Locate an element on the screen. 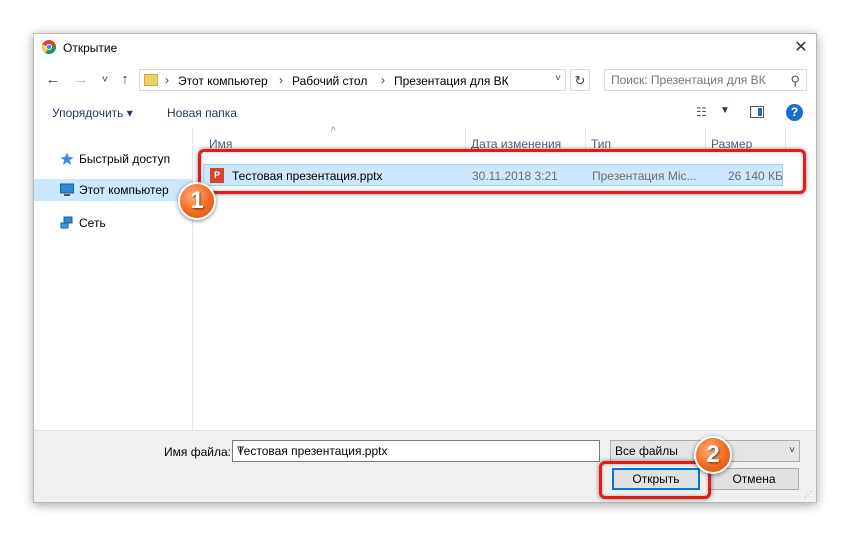 The height and width of the screenshot is (537, 850). folder-icon is located at coordinates (151, 80).